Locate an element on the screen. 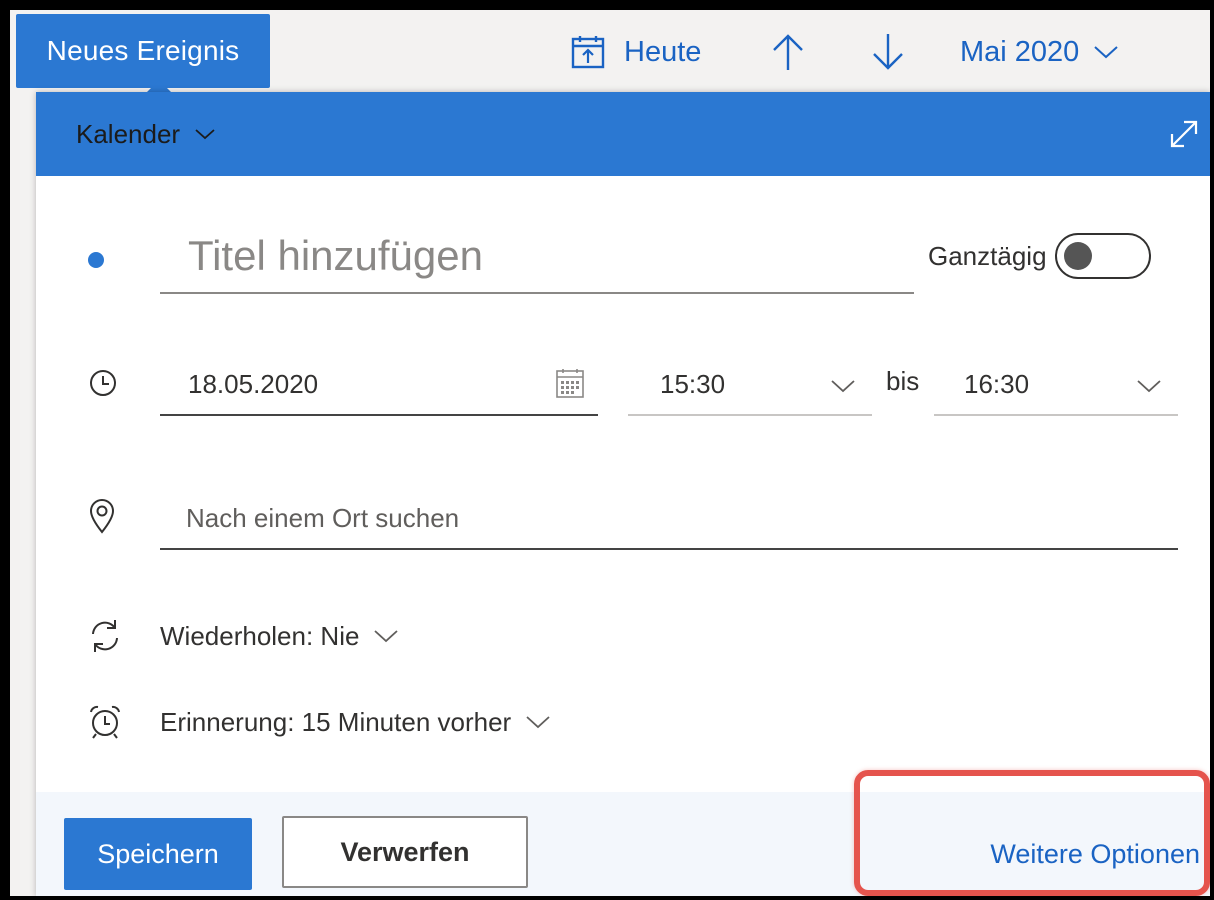 This screenshot has height=900, width=1214. location-field is located at coordinates (669, 519).